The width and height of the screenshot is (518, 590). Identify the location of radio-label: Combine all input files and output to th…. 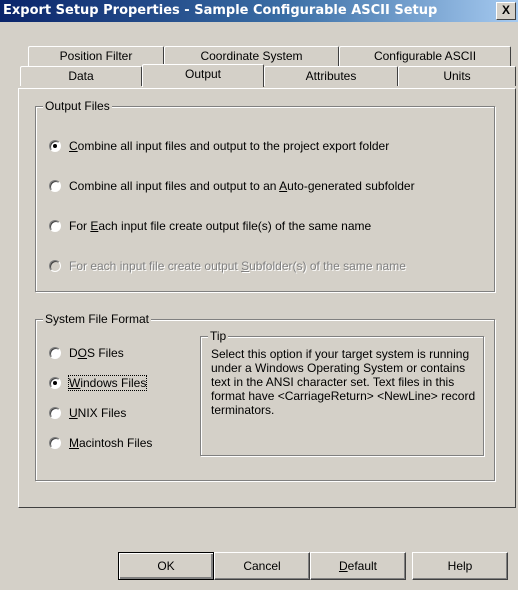
(229, 146).